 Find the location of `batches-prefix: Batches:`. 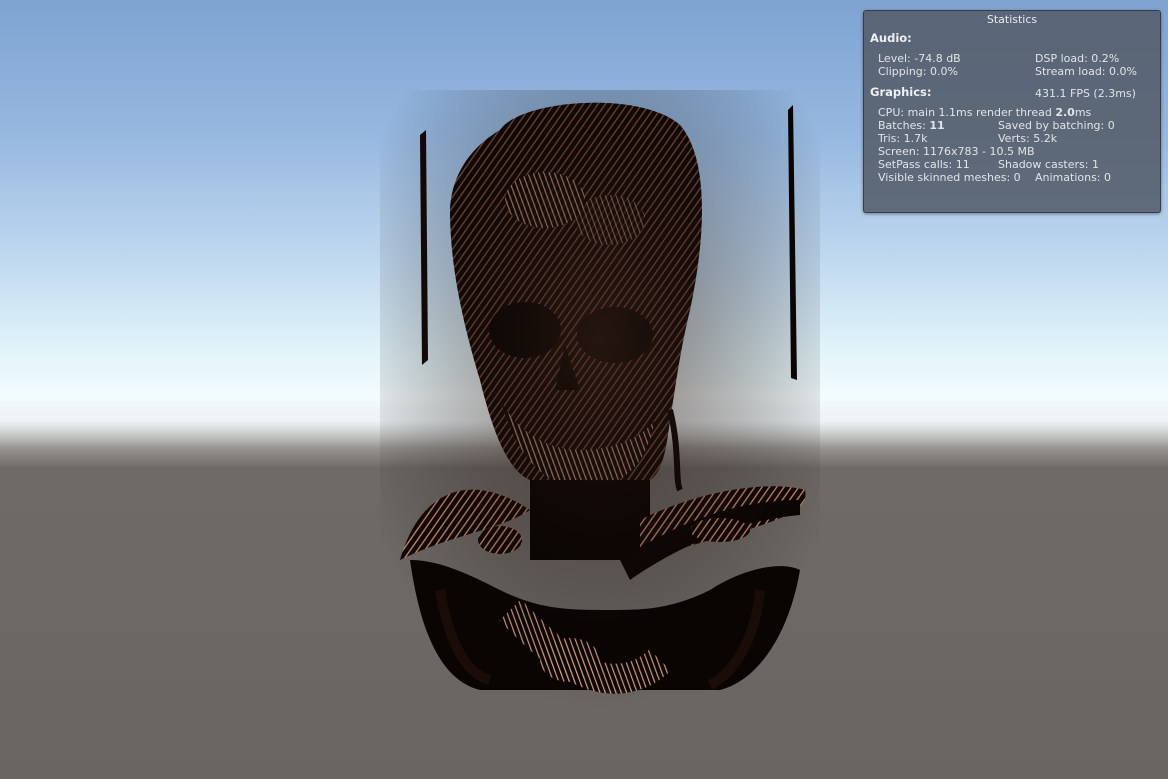

batches-prefix: Batches: is located at coordinates (904, 125).